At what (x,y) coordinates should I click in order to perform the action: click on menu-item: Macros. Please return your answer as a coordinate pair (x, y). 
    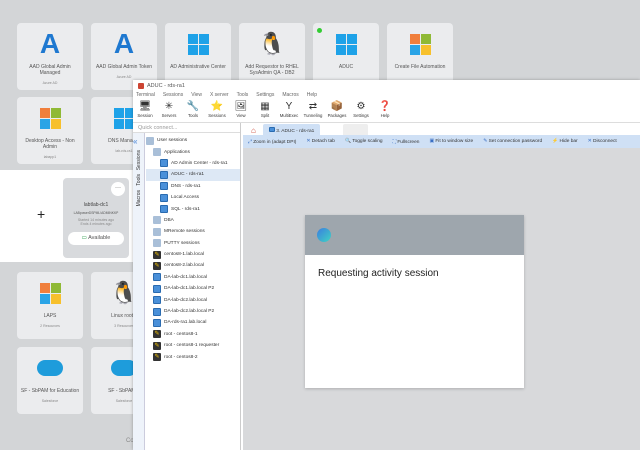
    Looking at the image, I should click on (290, 96).